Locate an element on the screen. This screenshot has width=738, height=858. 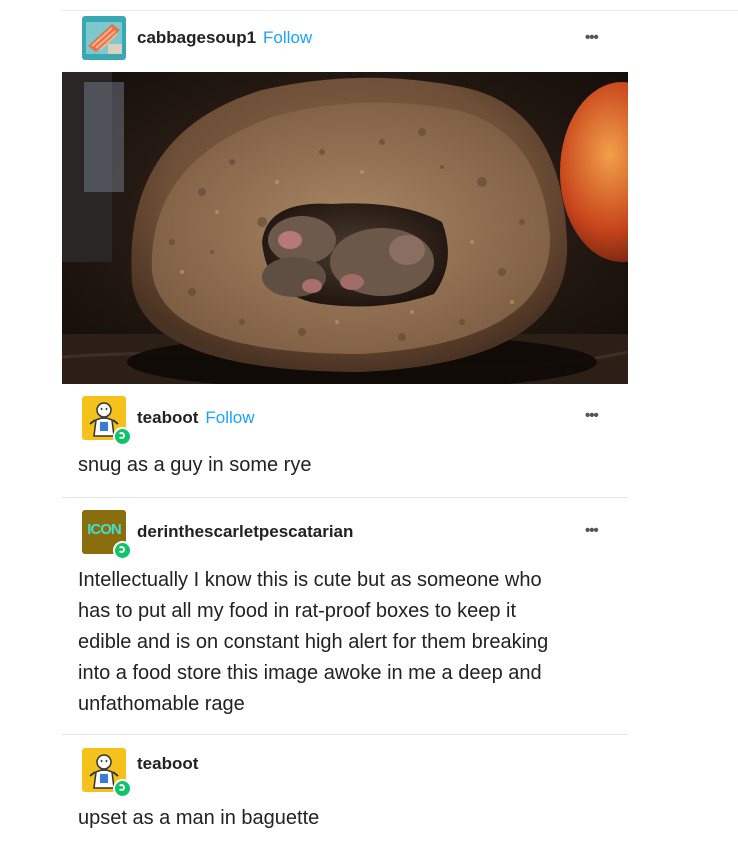
reply-text: upset as a man in baguette is located at coordinates (199, 818).